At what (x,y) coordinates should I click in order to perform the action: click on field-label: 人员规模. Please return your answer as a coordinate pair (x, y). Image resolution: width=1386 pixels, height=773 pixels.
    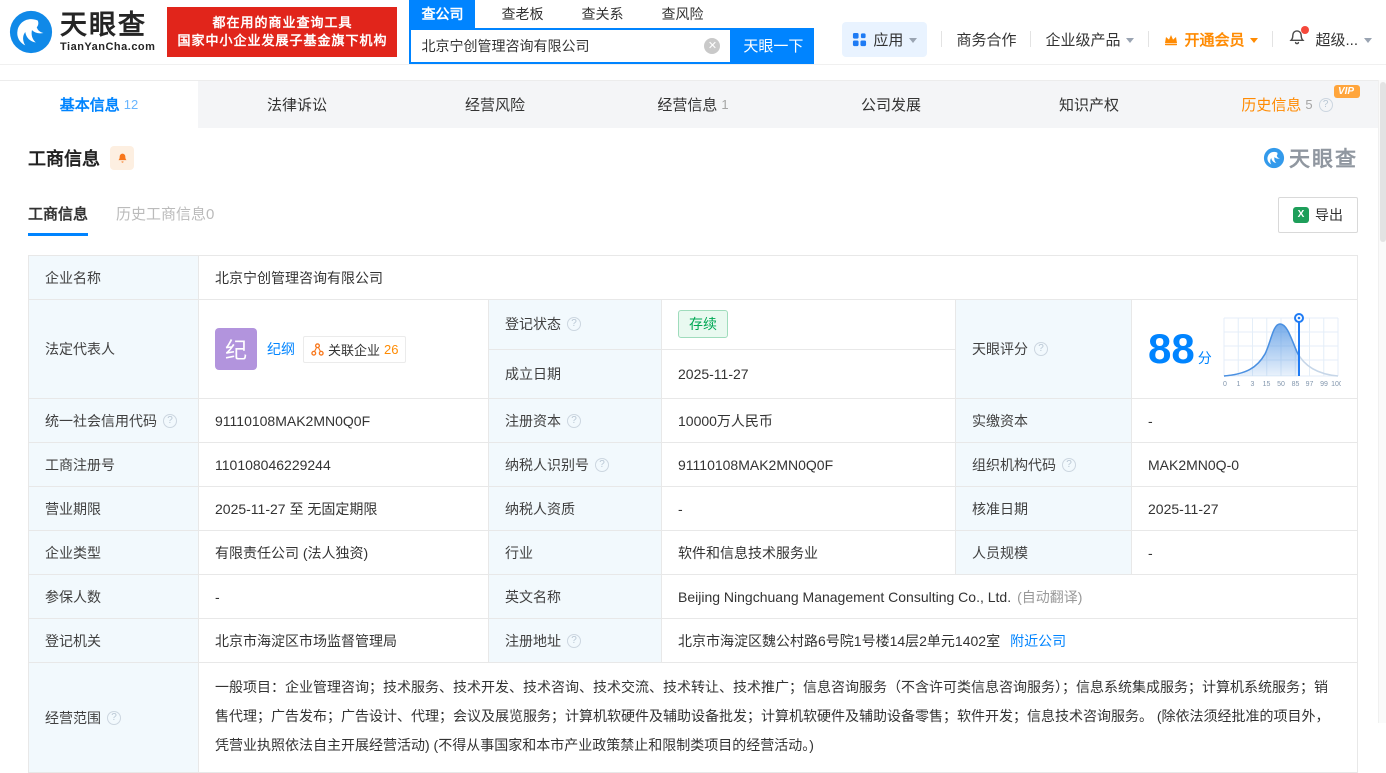
    Looking at the image, I should click on (1044, 552).